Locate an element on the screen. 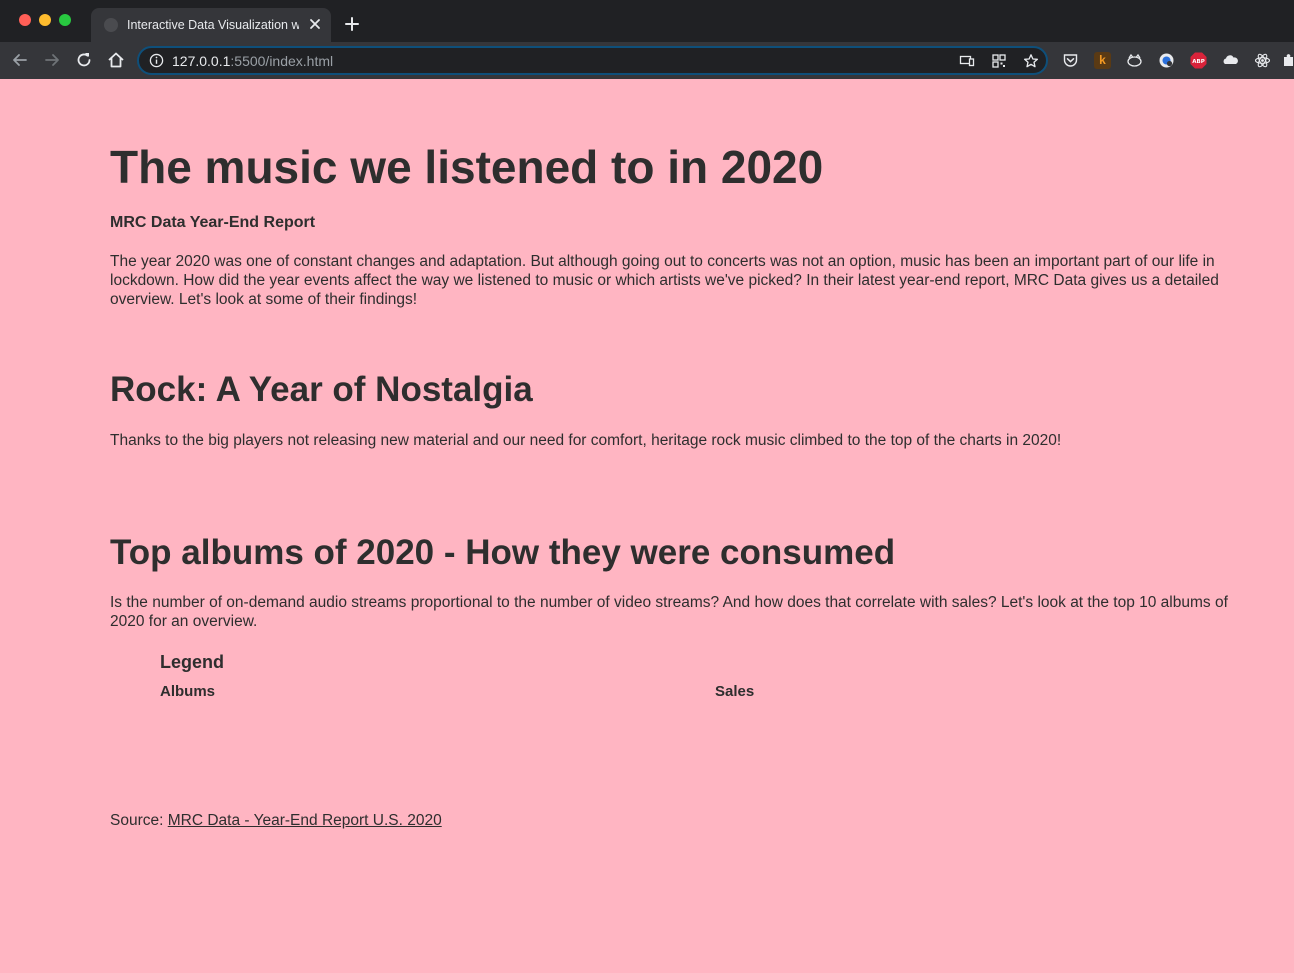  legend-title: Legend is located at coordinates (192, 662).